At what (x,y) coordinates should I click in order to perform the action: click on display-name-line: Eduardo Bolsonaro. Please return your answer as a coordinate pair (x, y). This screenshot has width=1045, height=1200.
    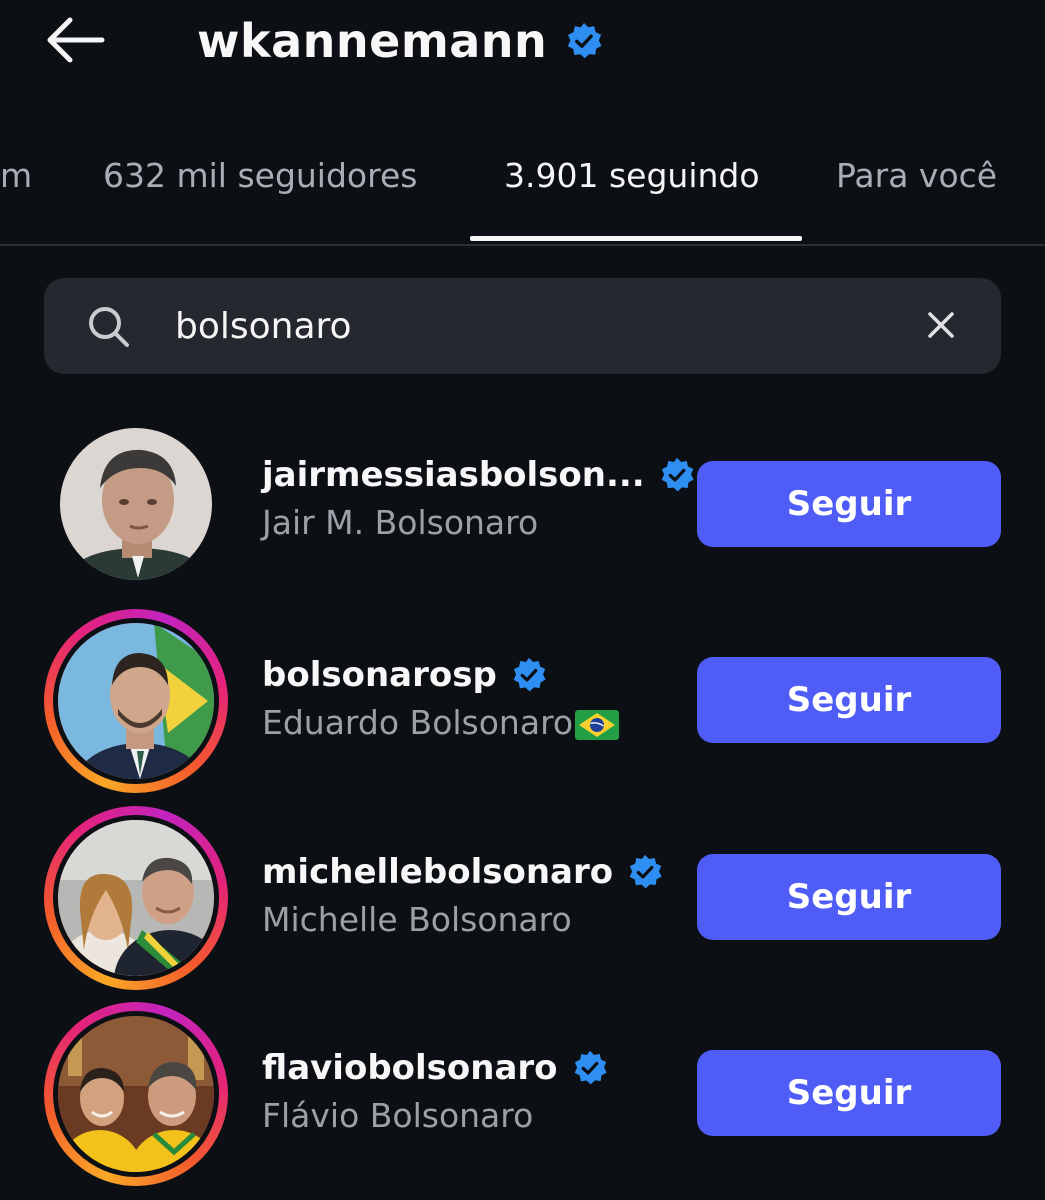
    Looking at the image, I should click on (441, 723).